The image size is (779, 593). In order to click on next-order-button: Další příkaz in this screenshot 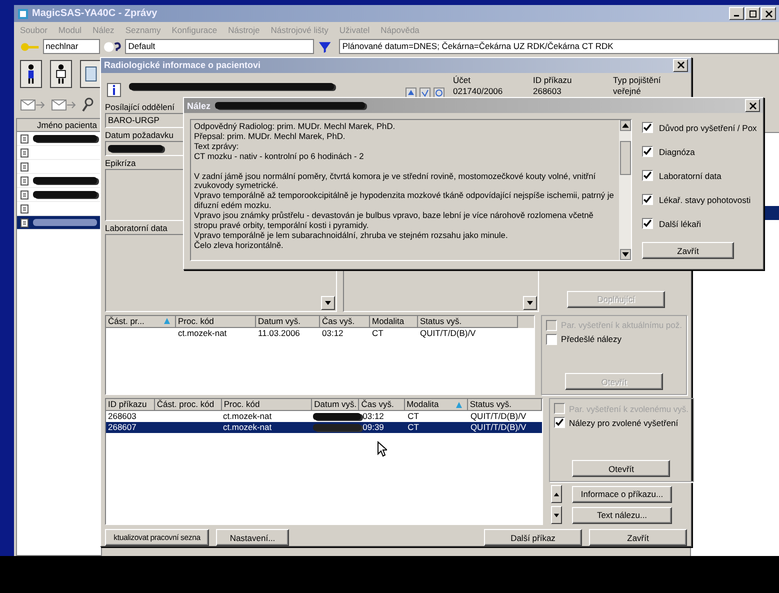, I will do `click(533, 537)`.